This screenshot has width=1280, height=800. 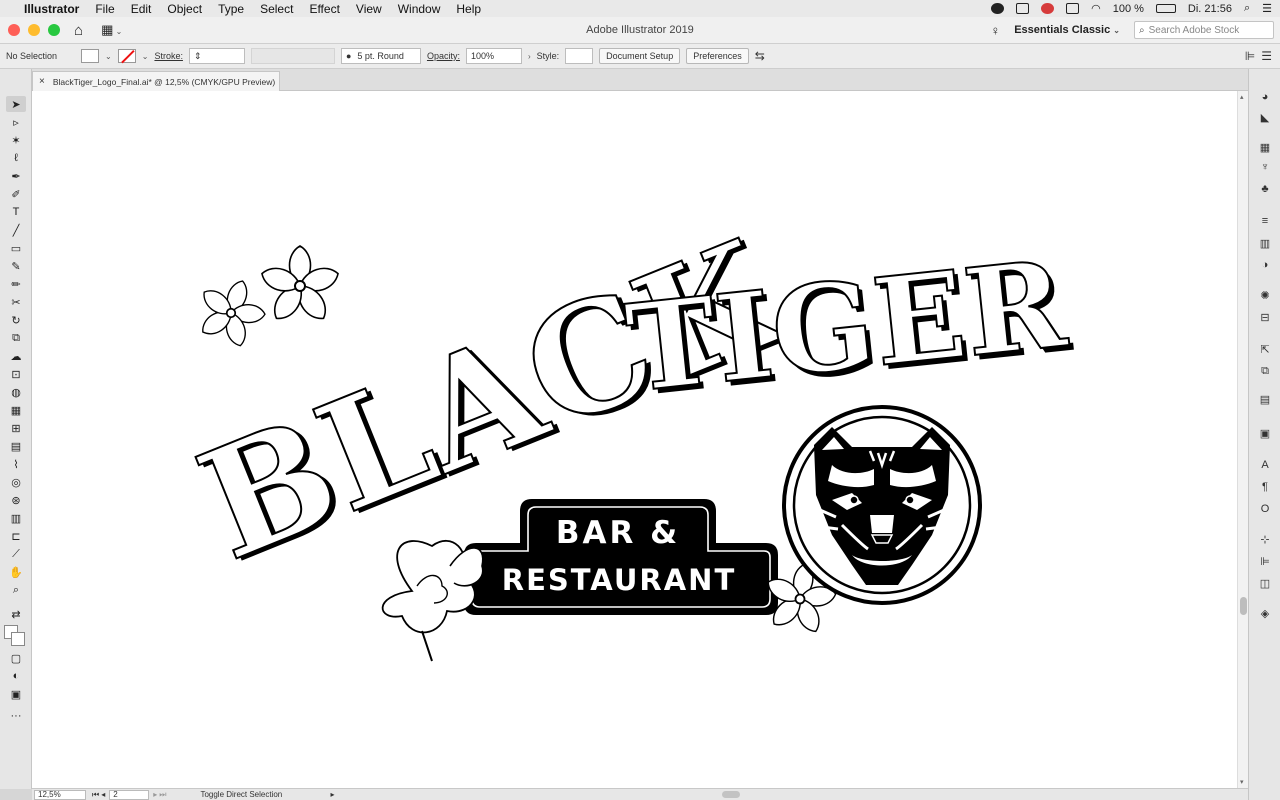 I want to click on gradient-tool-icon: ▤, so click(x=16, y=446).